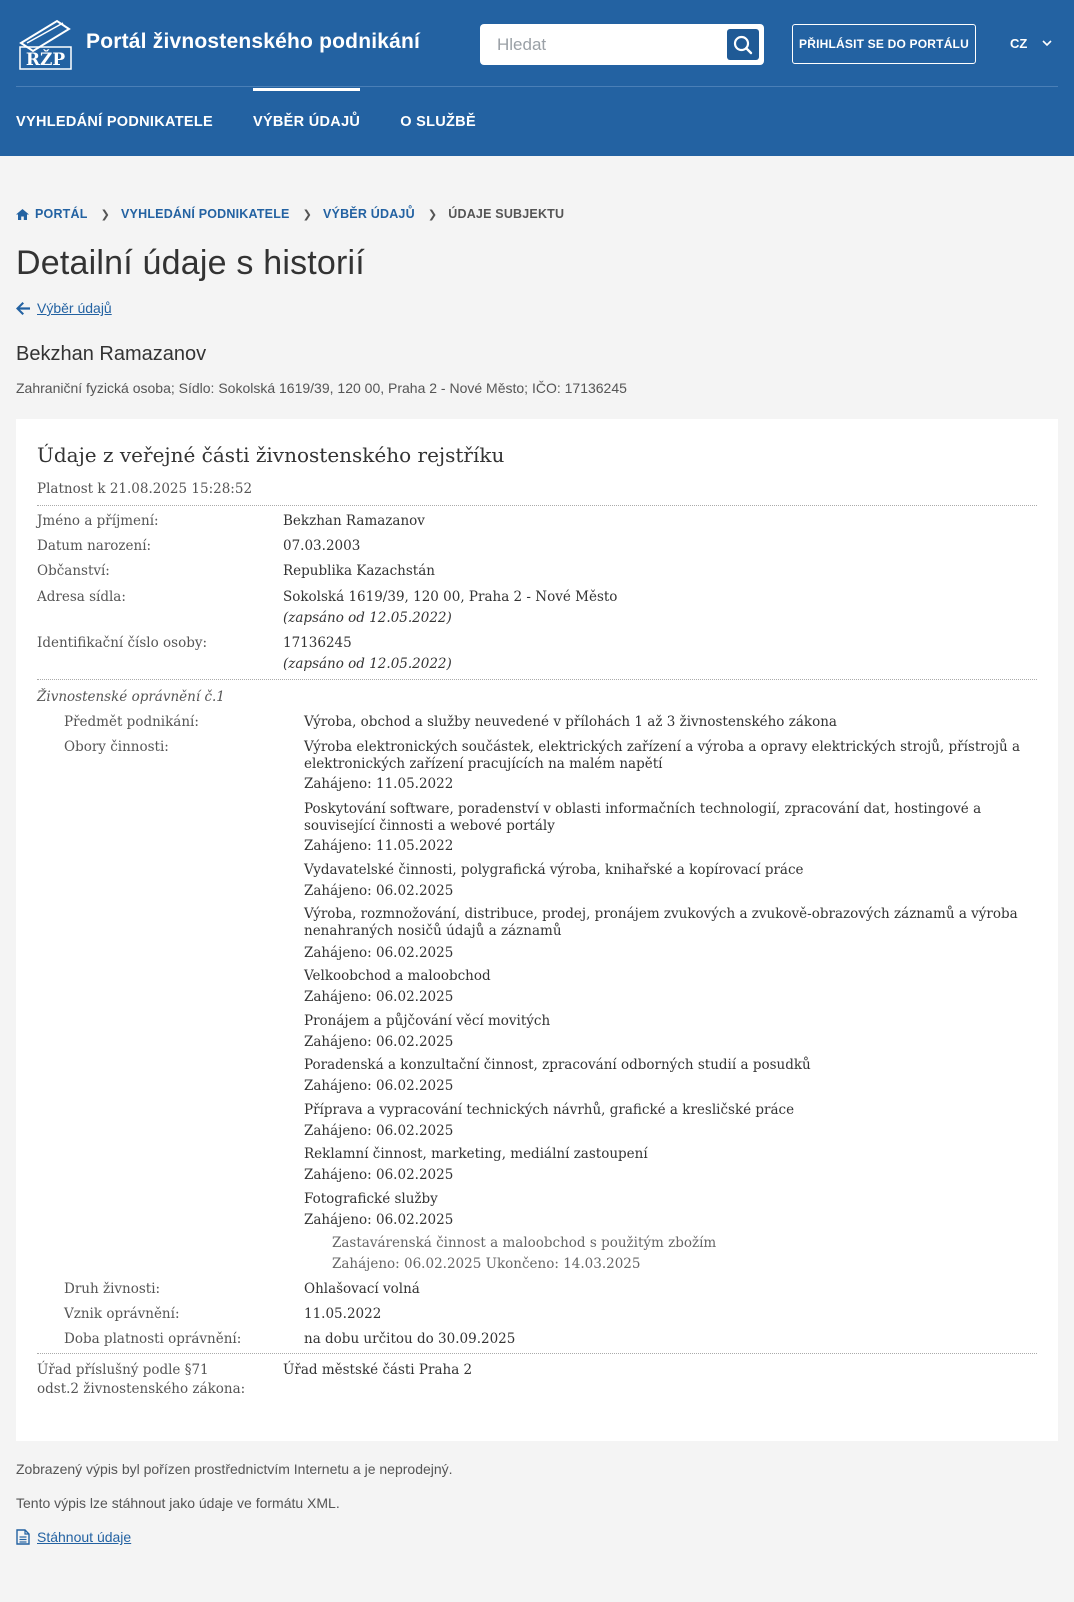 This screenshot has width=1074, height=1602. Describe the element at coordinates (205, 214) in the screenshot. I see `breadcrumb-search-entrepreneur: VYHLEDÁNÍ PODNIKATELE` at that location.